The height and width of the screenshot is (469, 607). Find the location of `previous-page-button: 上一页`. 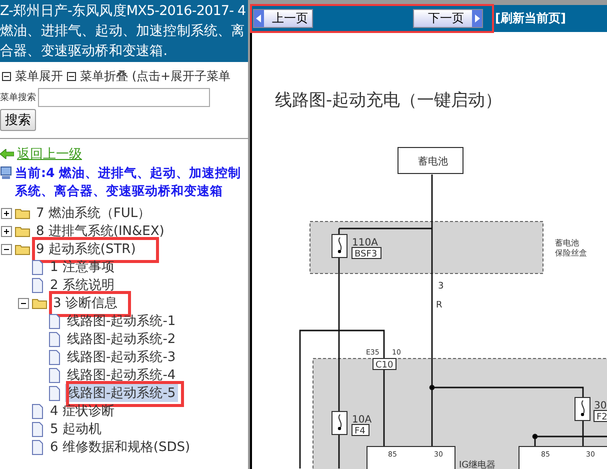

previous-page-button: 上一页 is located at coordinates (283, 18).